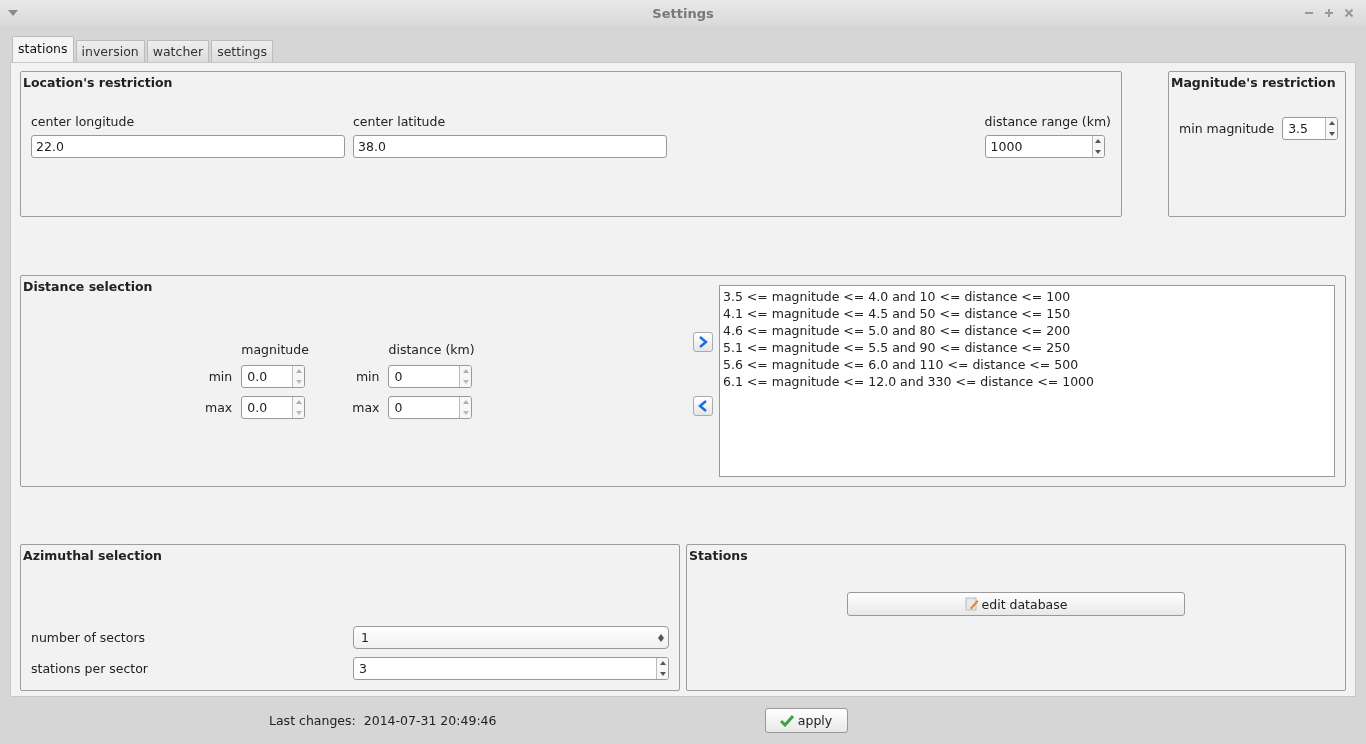  What do you see at coordinates (683, 13) in the screenshot?
I see `window-title: Settings` at bounding box center [683, 13].